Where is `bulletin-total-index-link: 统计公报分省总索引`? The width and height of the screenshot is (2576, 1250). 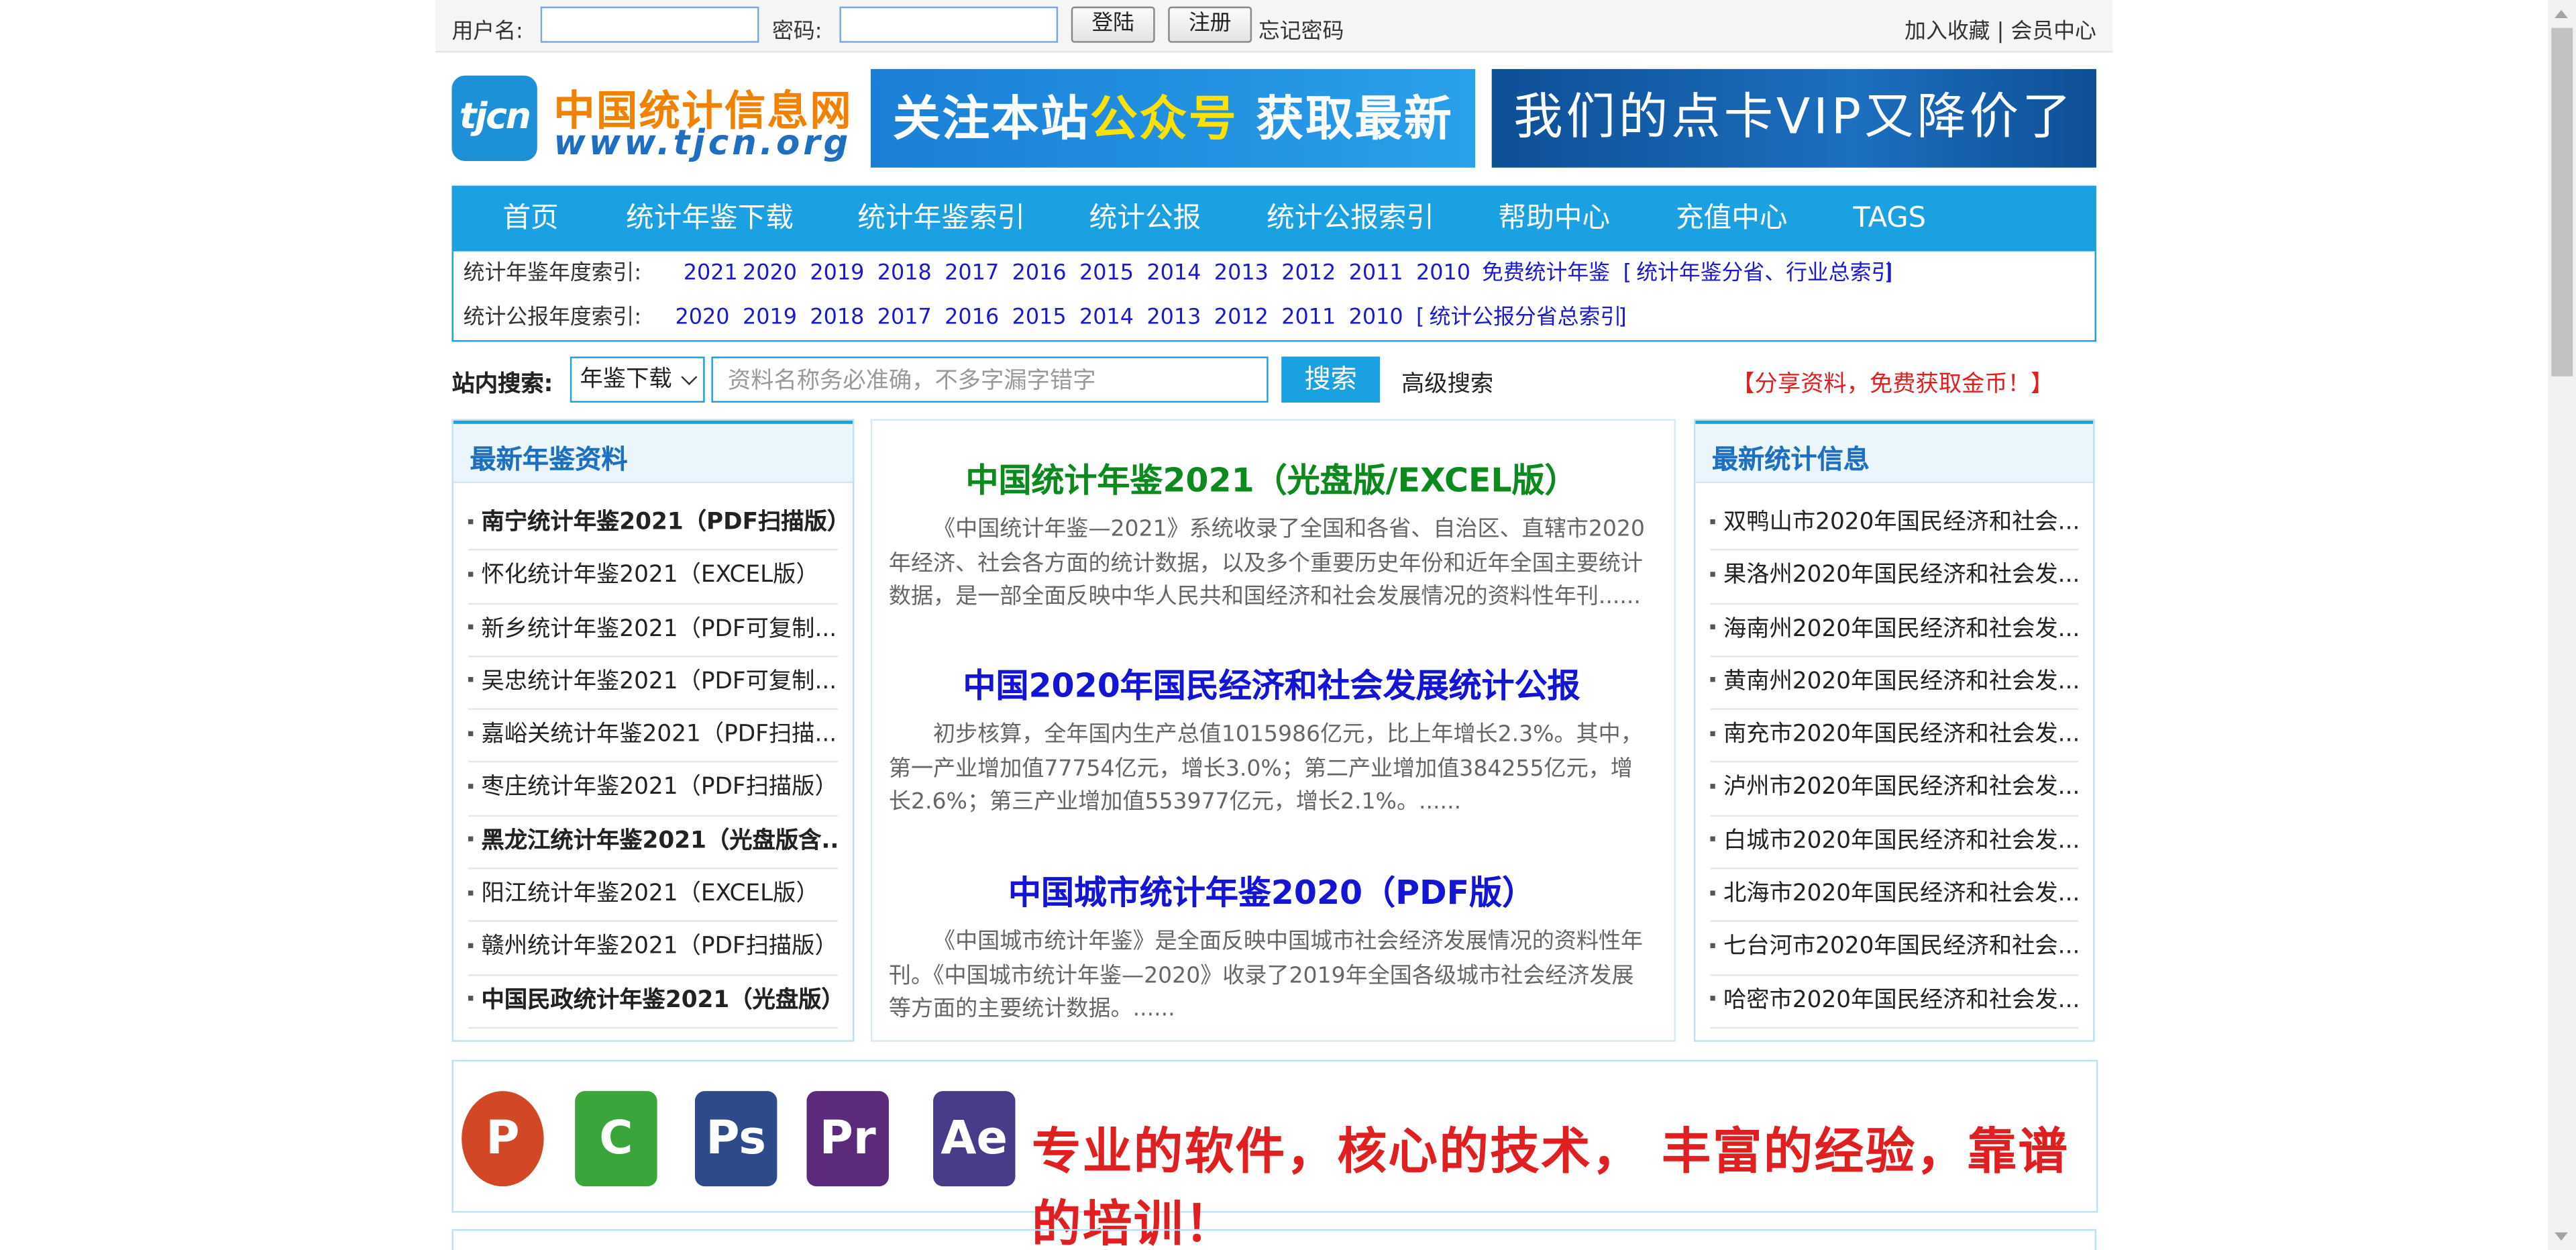 bulletin-total-index-link: 统计公报分省总索引 is located at coordinates (1526, 319).